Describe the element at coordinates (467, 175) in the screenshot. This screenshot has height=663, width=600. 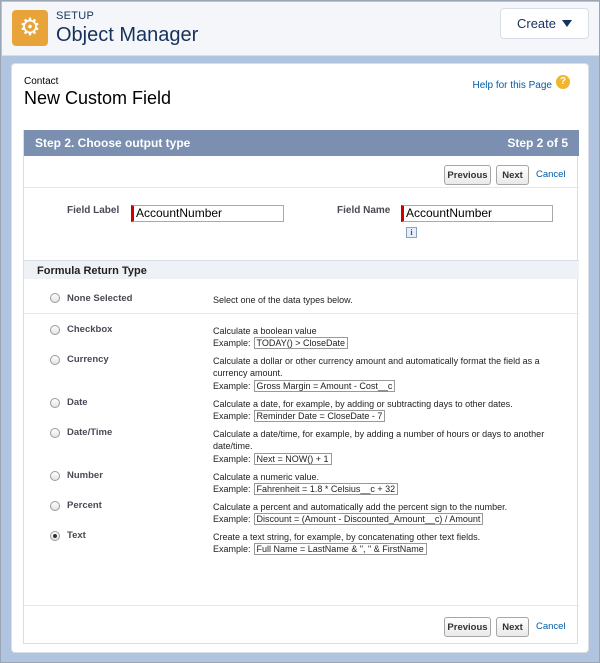
I see `previous-button: Previous` at that location.